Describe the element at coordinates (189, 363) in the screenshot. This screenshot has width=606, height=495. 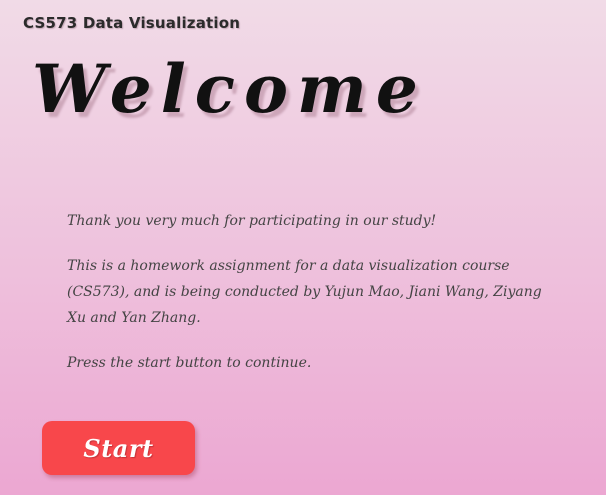
I see `instruction-paragraph: Press the start button to continue.` at that location.